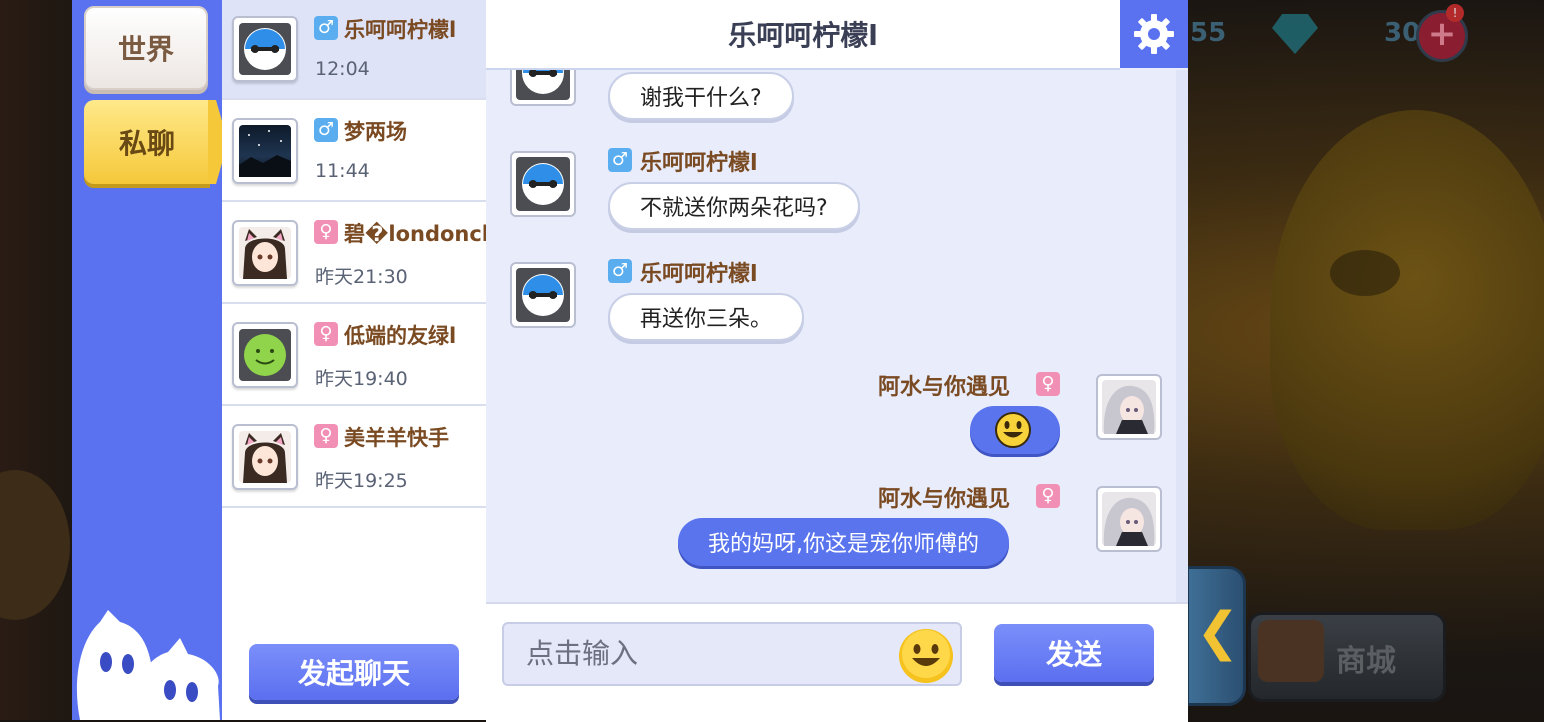  Describe the element at coordinates (265, 355) in the screenshot. I see `green-smiley-avatar` at that location.